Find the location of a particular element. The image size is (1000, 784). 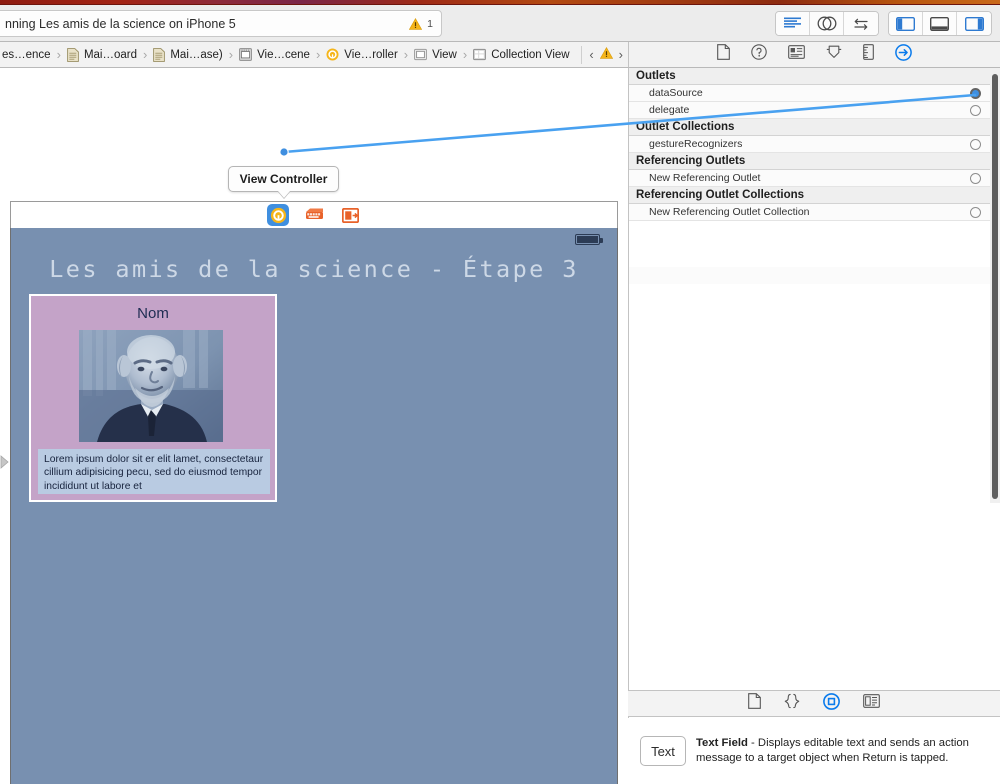

breadcrumb-item-scene: Vie…cene is located at coordinates (274, 54).